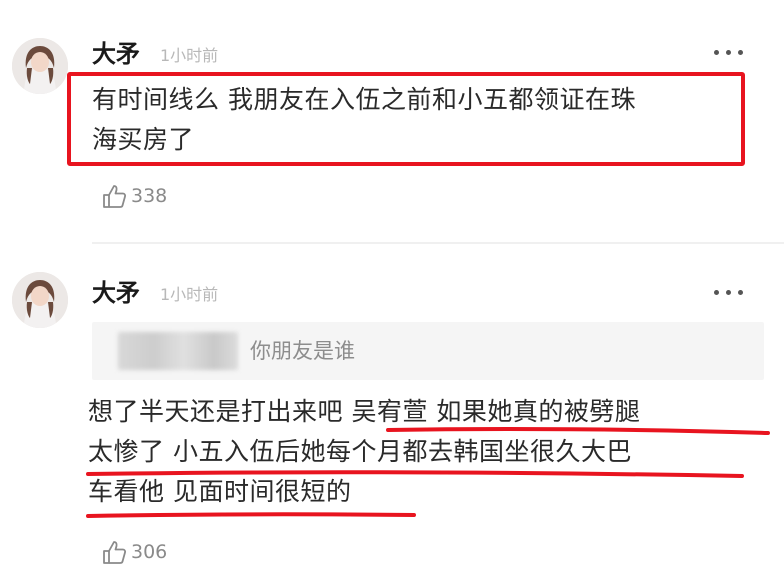 The height and width of the screenshot is (588, 784). I want to click on quote-text: 你朋友是谁, so click(302, 351).